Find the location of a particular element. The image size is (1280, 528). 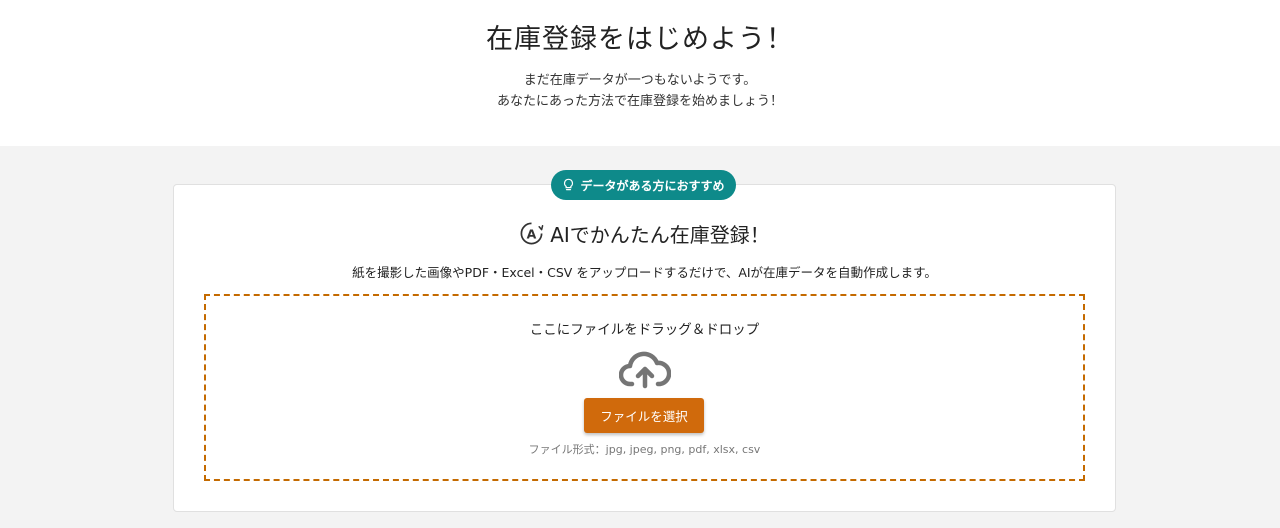

recommend-badge: データがある方におすすめ is located at coordinates (643, 185).